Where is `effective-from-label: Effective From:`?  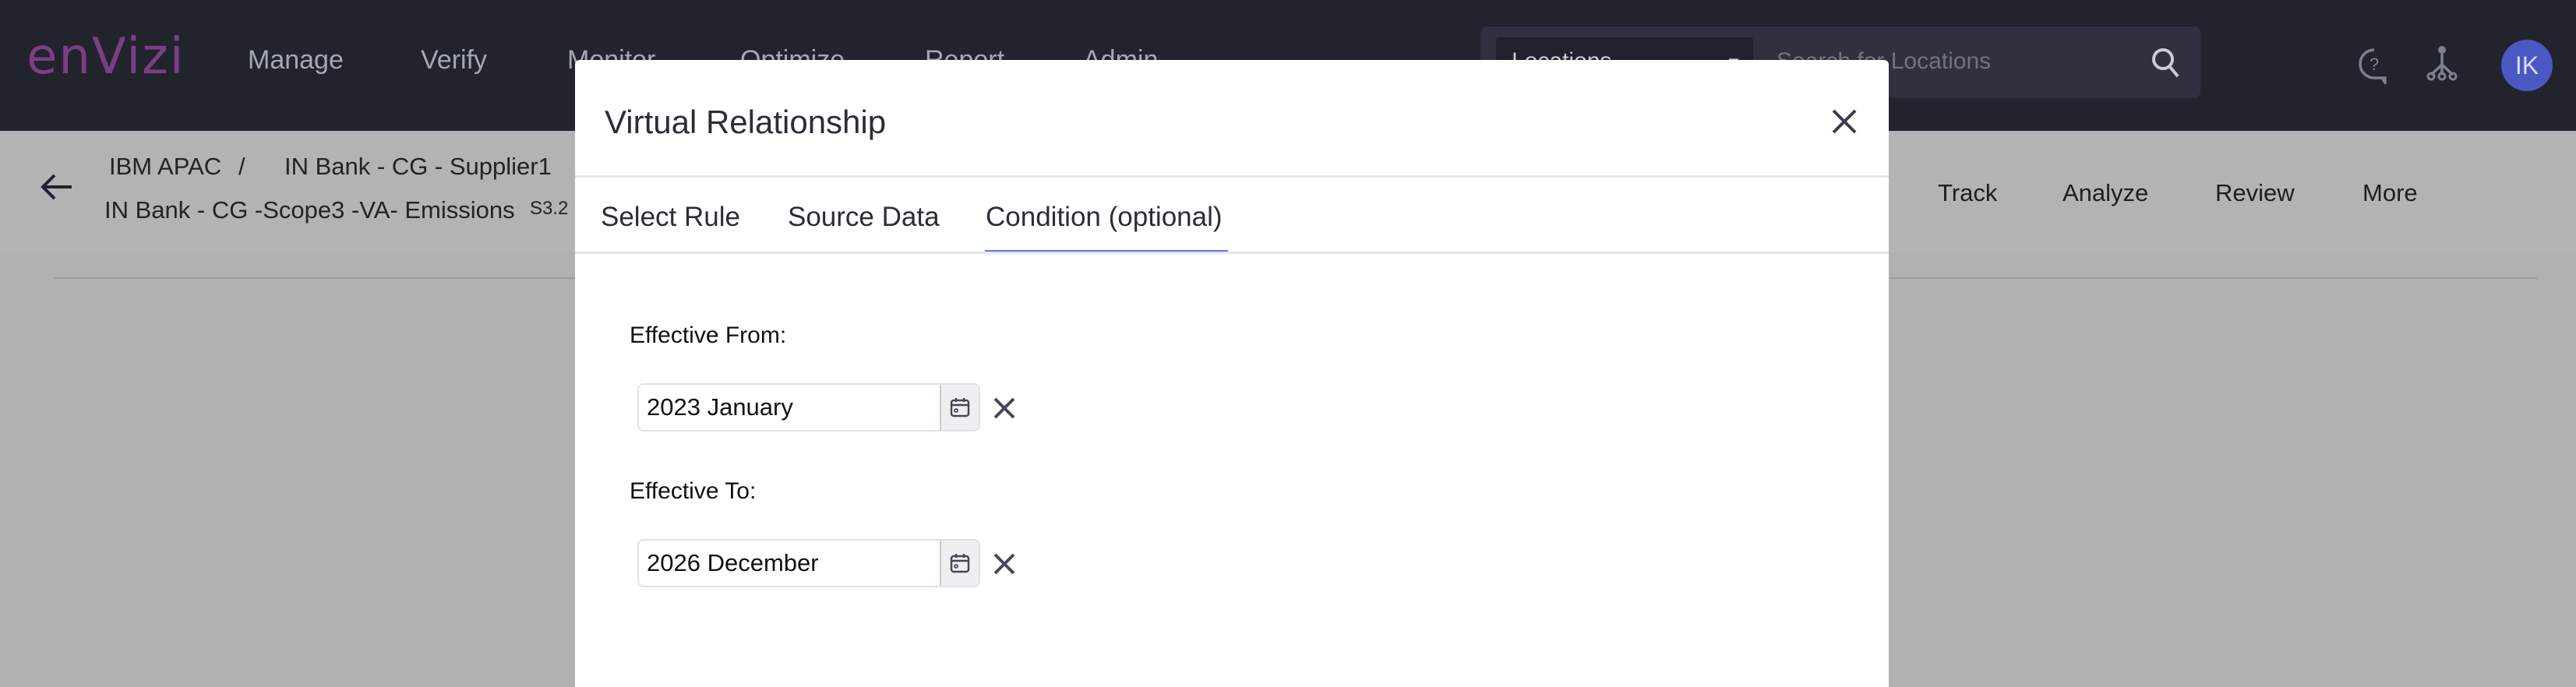
effective-from-label: Effective From: is located at coordinates (708, 335).